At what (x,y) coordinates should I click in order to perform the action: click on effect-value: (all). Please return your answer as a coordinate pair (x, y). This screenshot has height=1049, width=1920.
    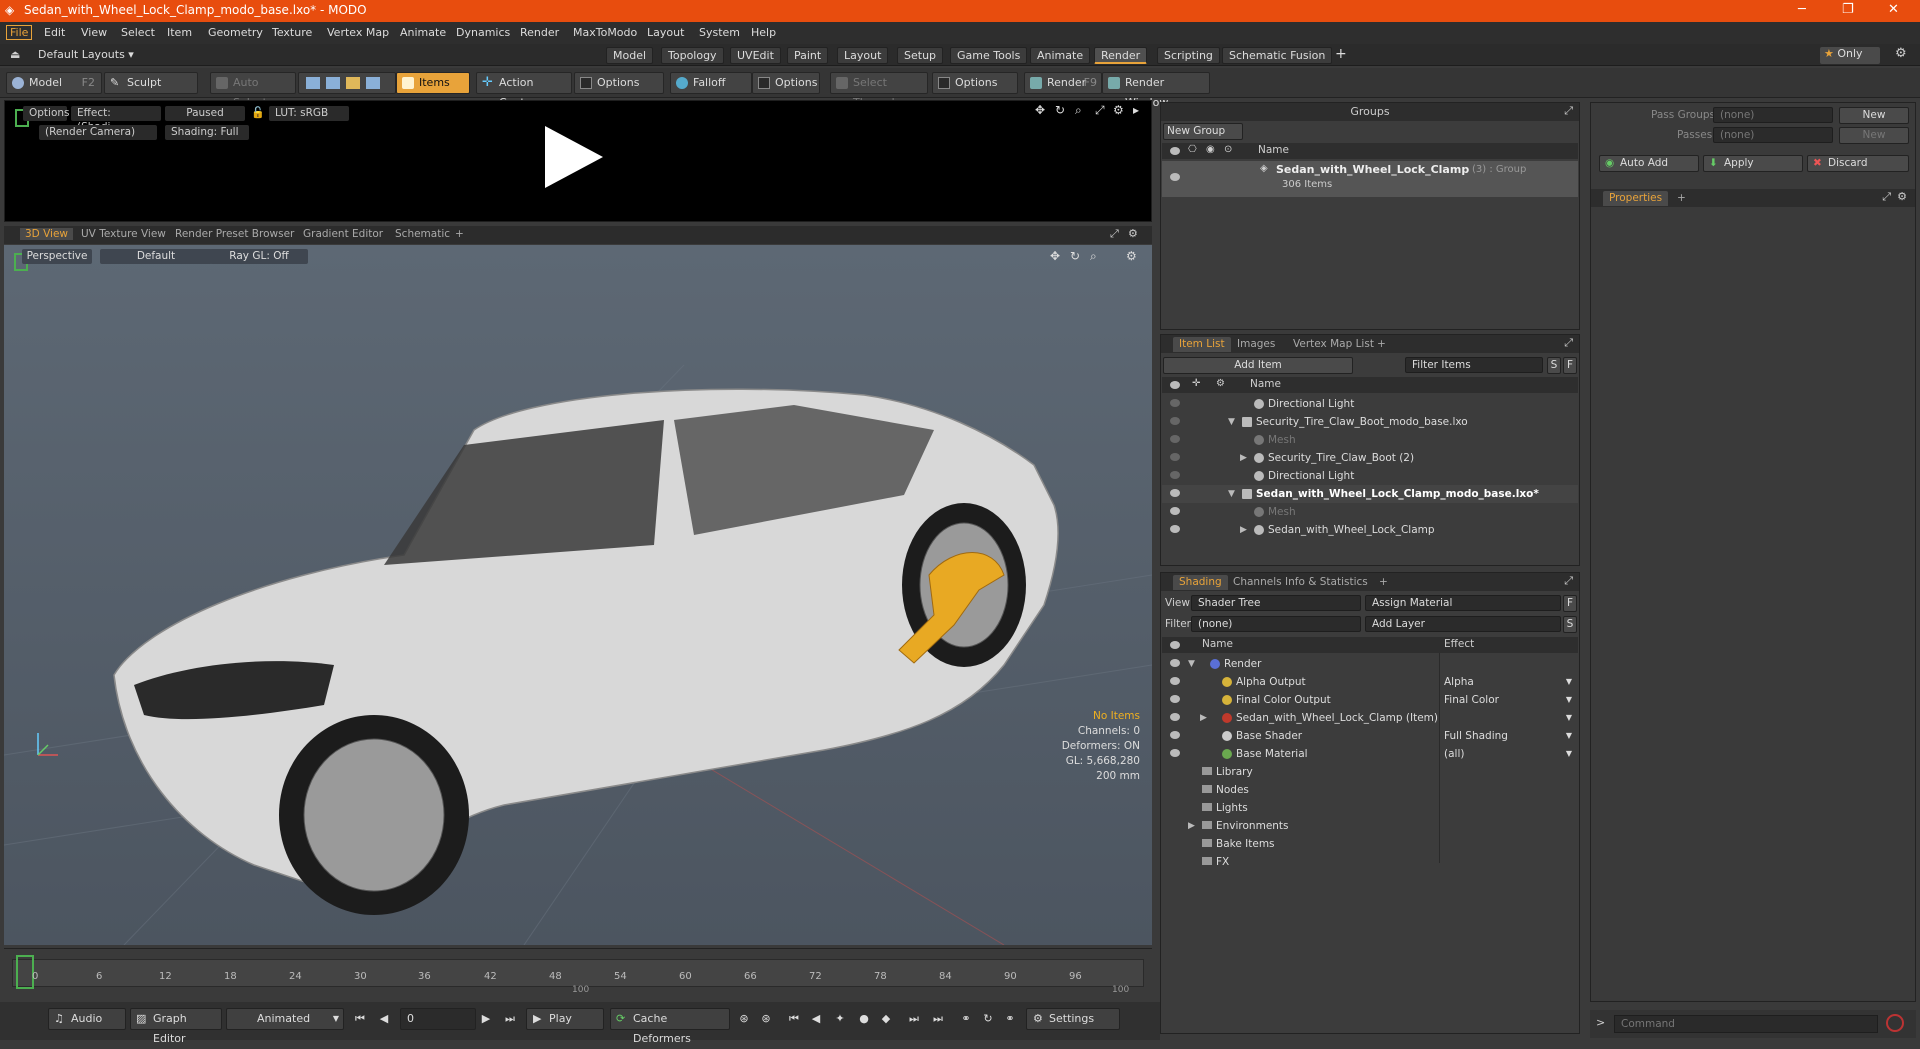
    Looking at the image, I should click on (1454, 754).